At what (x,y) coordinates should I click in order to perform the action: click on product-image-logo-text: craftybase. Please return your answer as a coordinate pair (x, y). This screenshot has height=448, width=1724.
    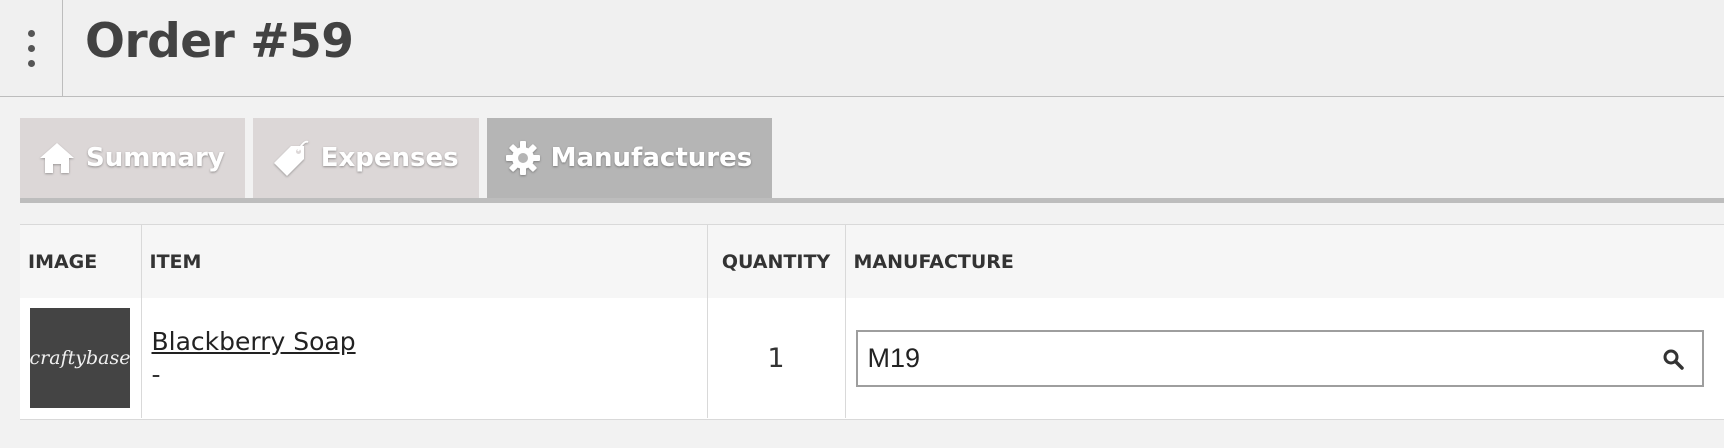
    Looking at the image, I should click on (80, 358).